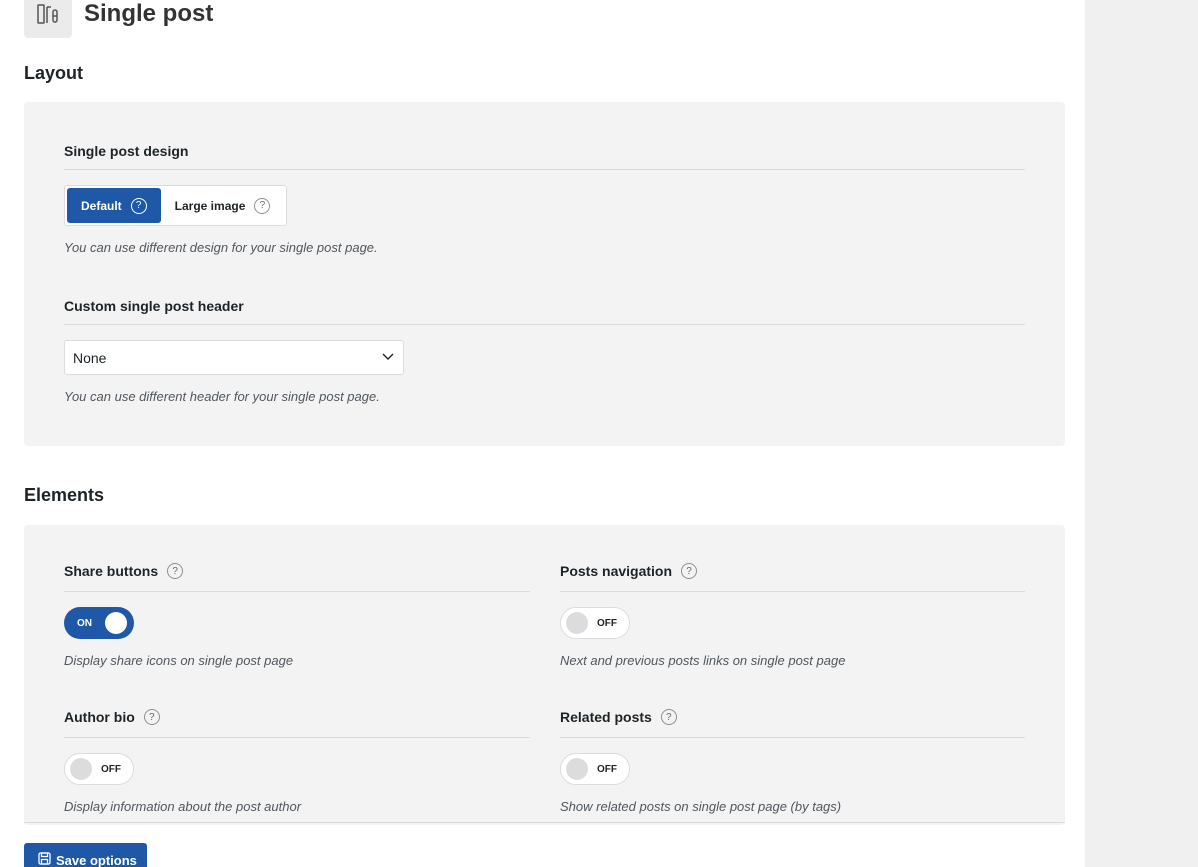  I want to click on posts-navigation-label: Posts navigation ?, so click(629, 571).